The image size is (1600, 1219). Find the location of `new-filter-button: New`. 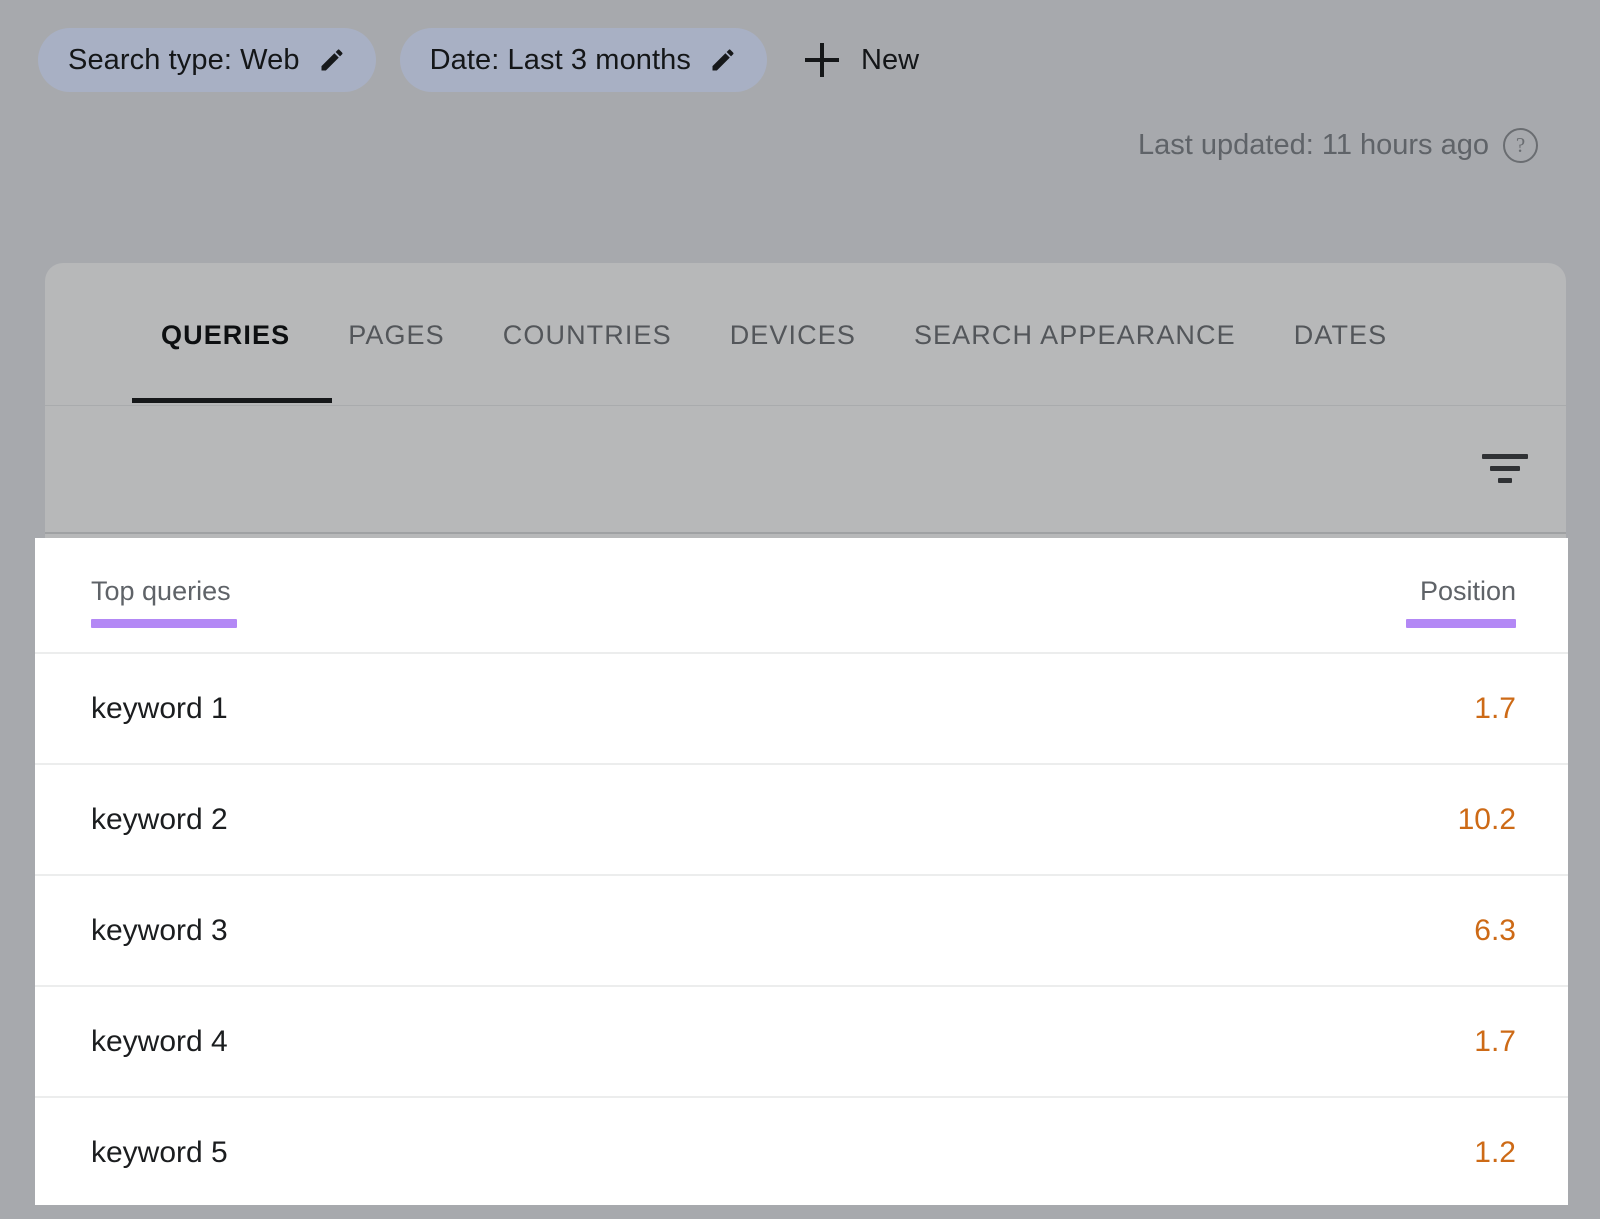

new-filter-button: New is located at coordinates (859, 60).